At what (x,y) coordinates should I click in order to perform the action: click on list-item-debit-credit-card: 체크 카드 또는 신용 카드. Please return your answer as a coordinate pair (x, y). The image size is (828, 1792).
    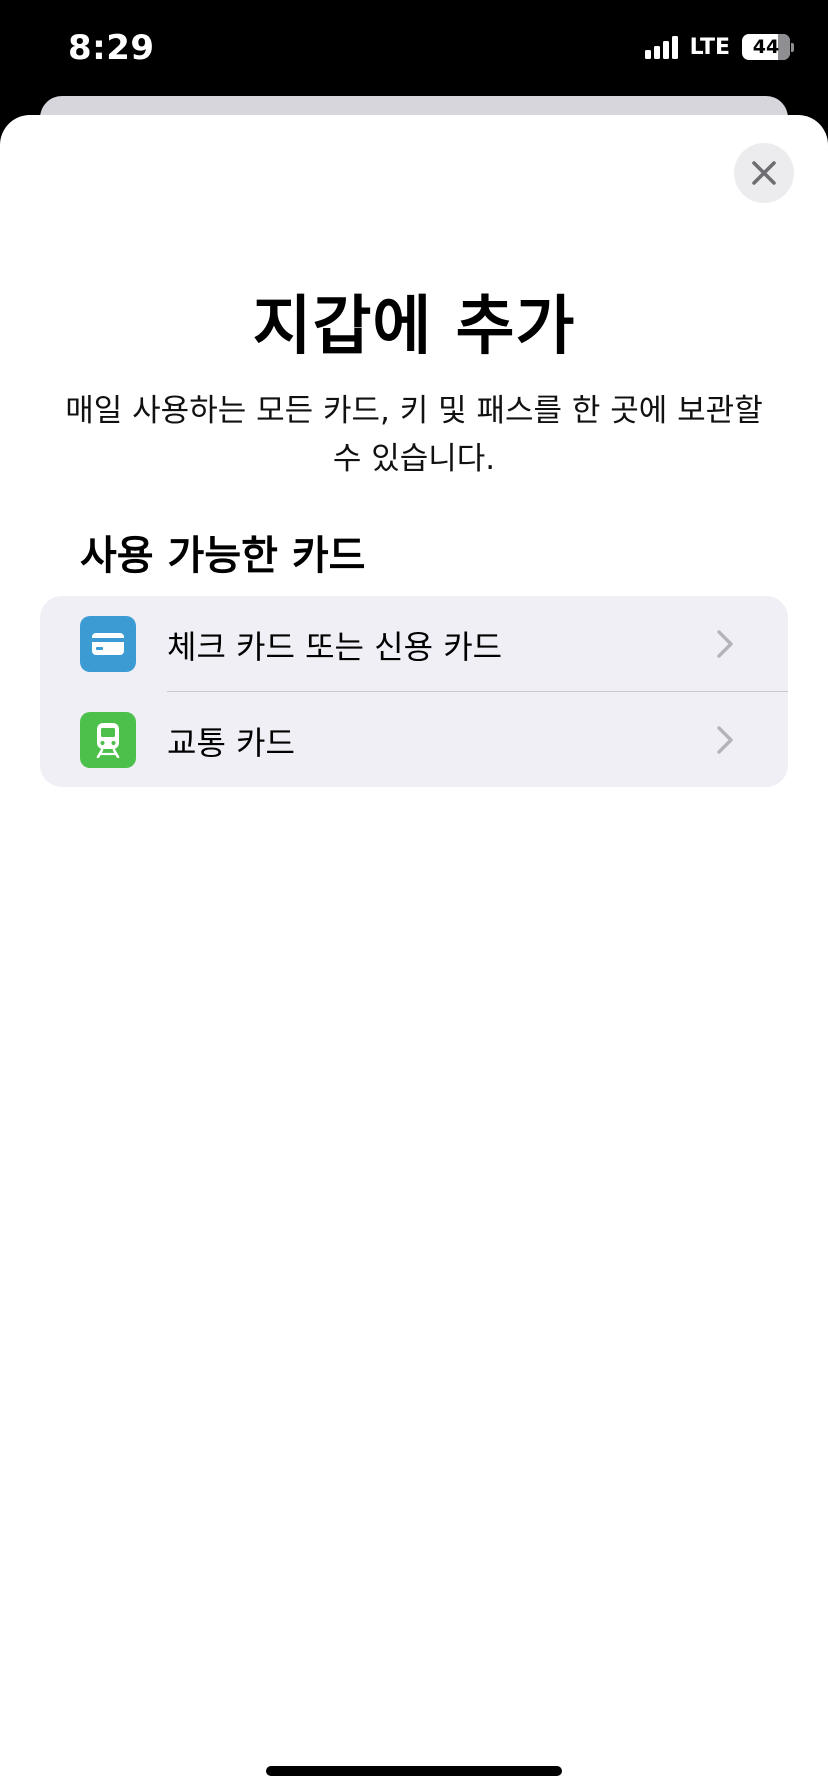
    Looking at the image, I should click on (414, 644).